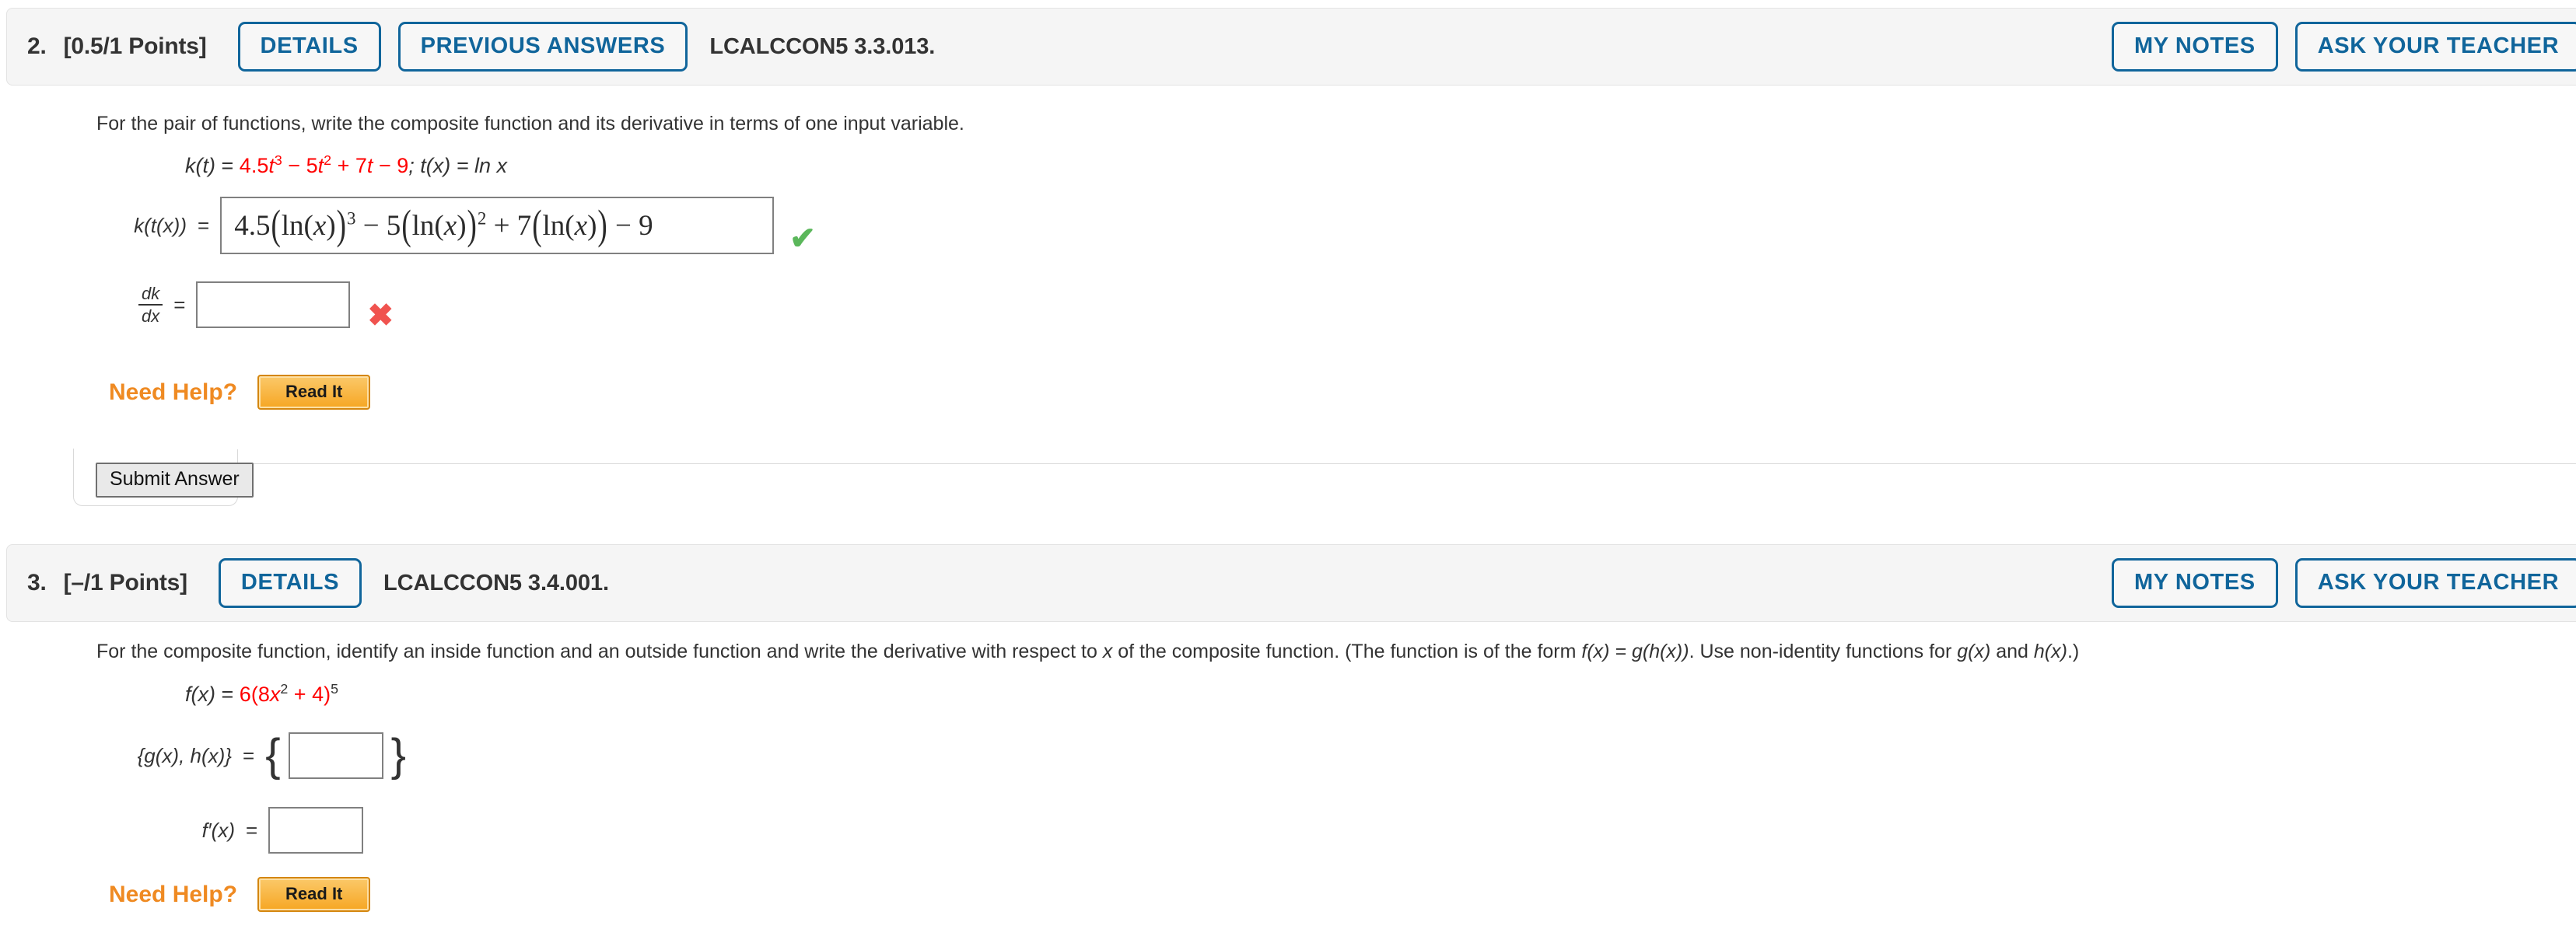 The image size is (2576, 950). What do you see at coordinates (370, 165) in the screenshot?
I see `given-term3-var: t` at bounding box center [370, 165].